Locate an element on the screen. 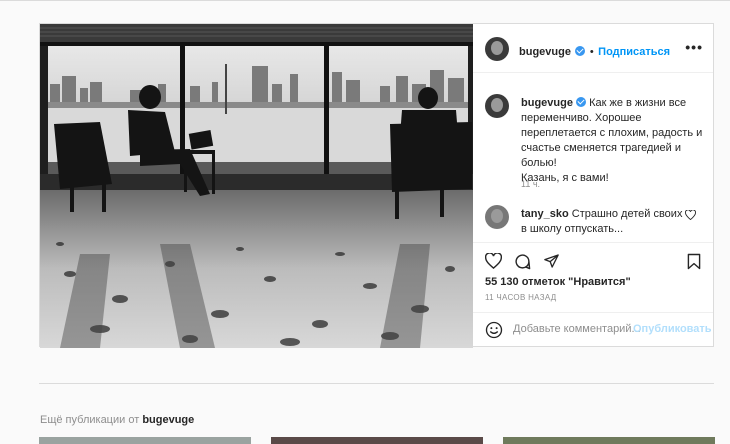 The image size is (730, 444). more-posts-heading: Ещё публикации от bugevuge is located at coordinates (117, 420).